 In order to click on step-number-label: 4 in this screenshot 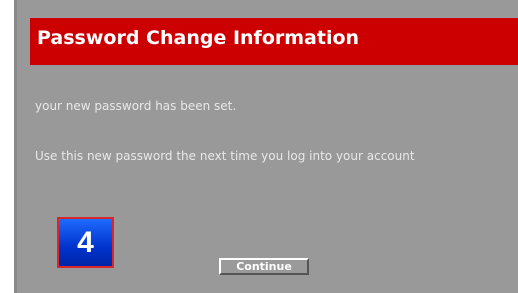, I will do `click(85, 242)`.